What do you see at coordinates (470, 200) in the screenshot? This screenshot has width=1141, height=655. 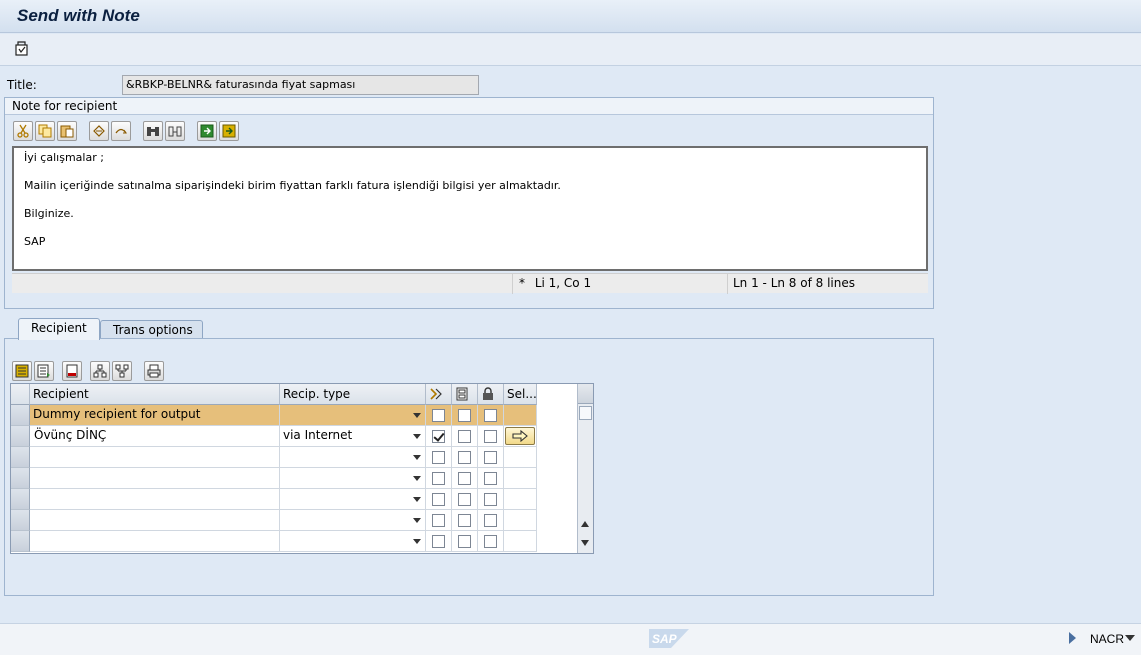 I see `note-line` at bounding box center [470, 200].